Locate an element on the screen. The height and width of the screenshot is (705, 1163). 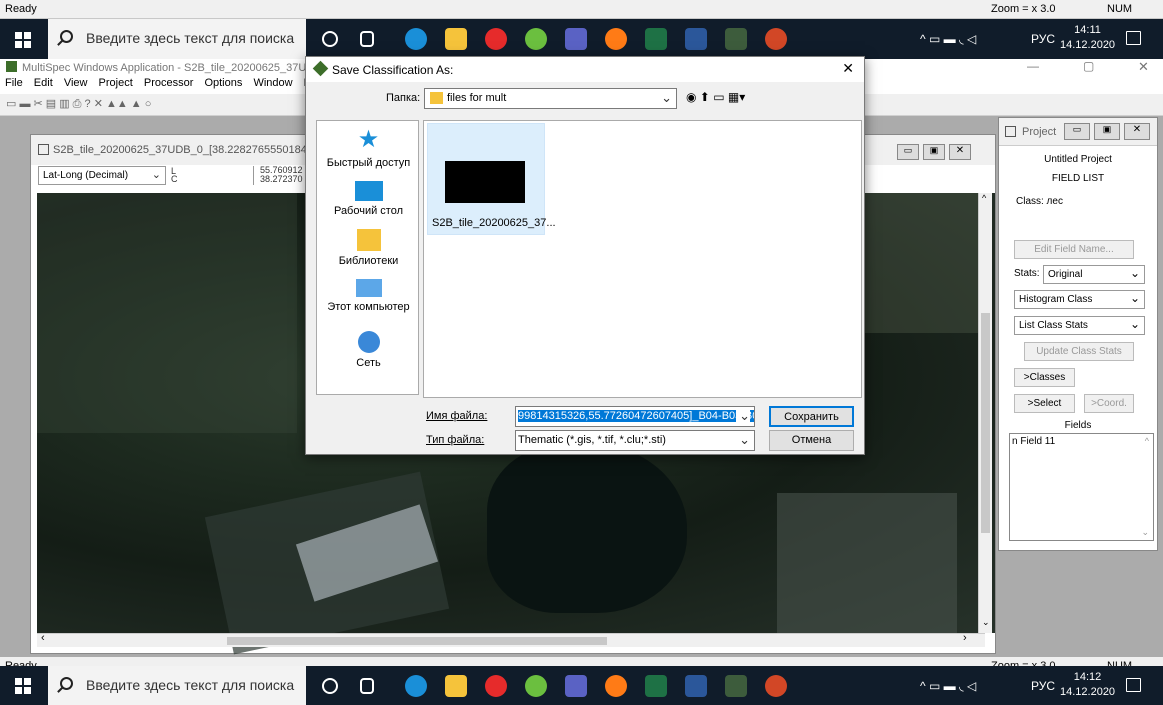
class-label: Class: лес is located at coordinates (1039, 201).